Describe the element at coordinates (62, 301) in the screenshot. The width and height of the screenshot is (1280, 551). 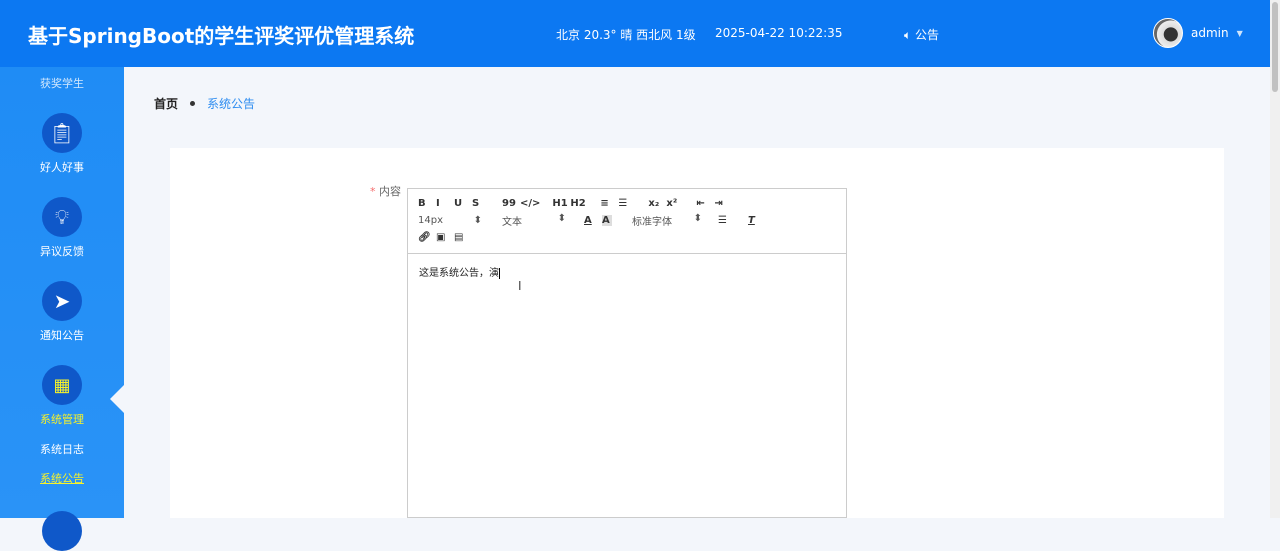
I see `paper-plane-icon: ➤` at that location.